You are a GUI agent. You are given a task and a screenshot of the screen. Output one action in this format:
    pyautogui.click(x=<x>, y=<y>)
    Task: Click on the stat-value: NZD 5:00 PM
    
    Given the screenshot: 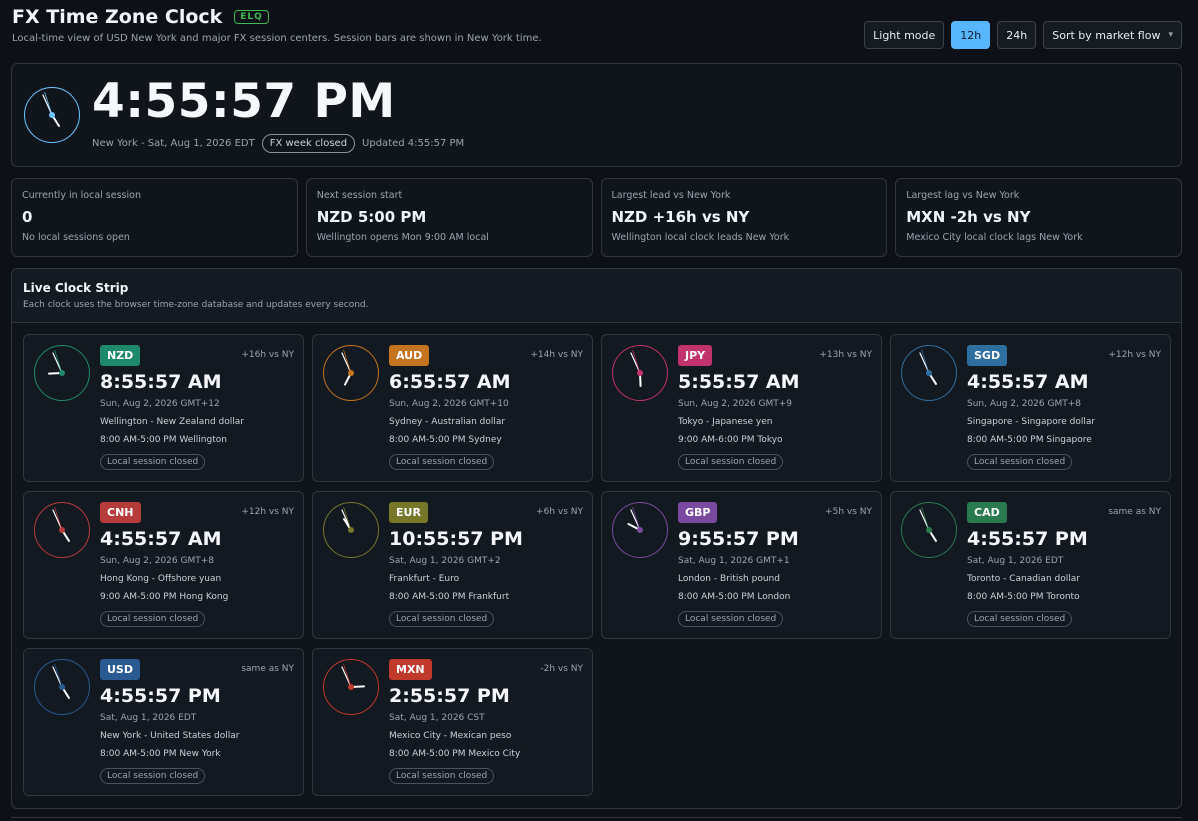 What is the action you would take?
    pyautogui.click(x=371, y=217)
    